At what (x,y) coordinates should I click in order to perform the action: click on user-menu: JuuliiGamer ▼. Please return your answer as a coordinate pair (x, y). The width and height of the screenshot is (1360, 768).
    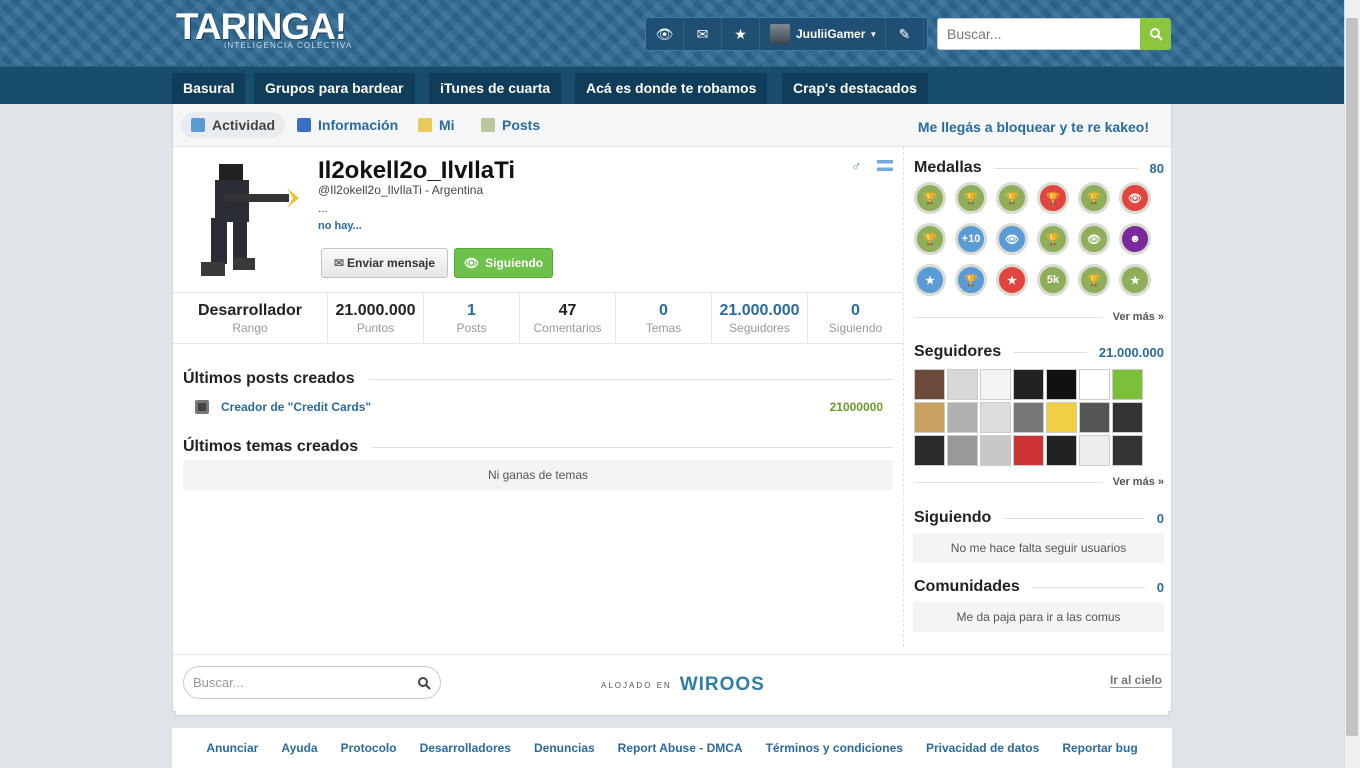
    Looking at the image, I should click on (823, 34).